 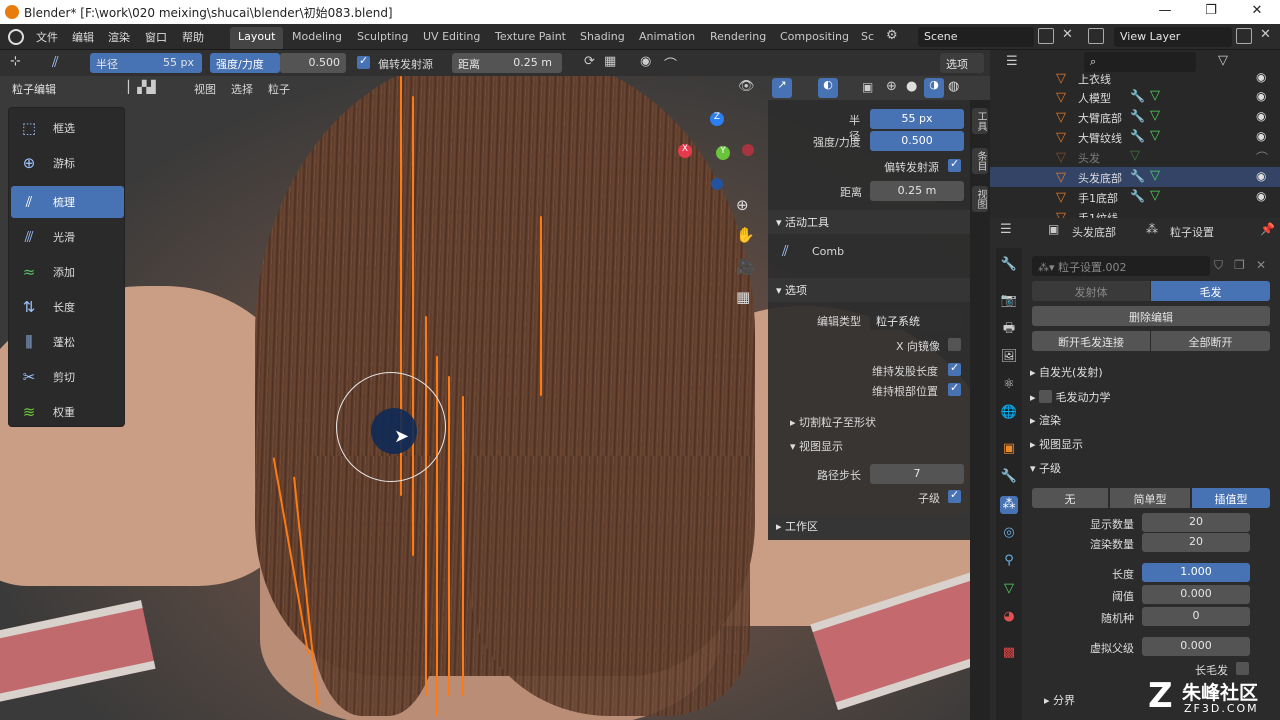 What do you see at coordinates (1009, 413) in the screenshot?
I see `world-tab-icon: 🌐` at bounding box center [1009, 413].